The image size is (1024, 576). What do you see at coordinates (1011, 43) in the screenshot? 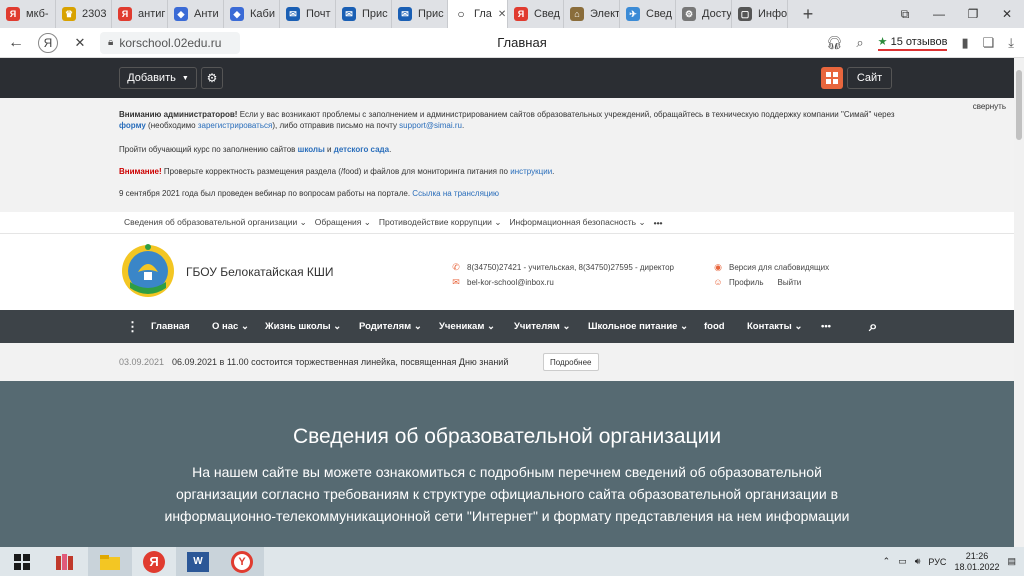
I see `download-icon: ⤓` at bounding box center [1011, 43].